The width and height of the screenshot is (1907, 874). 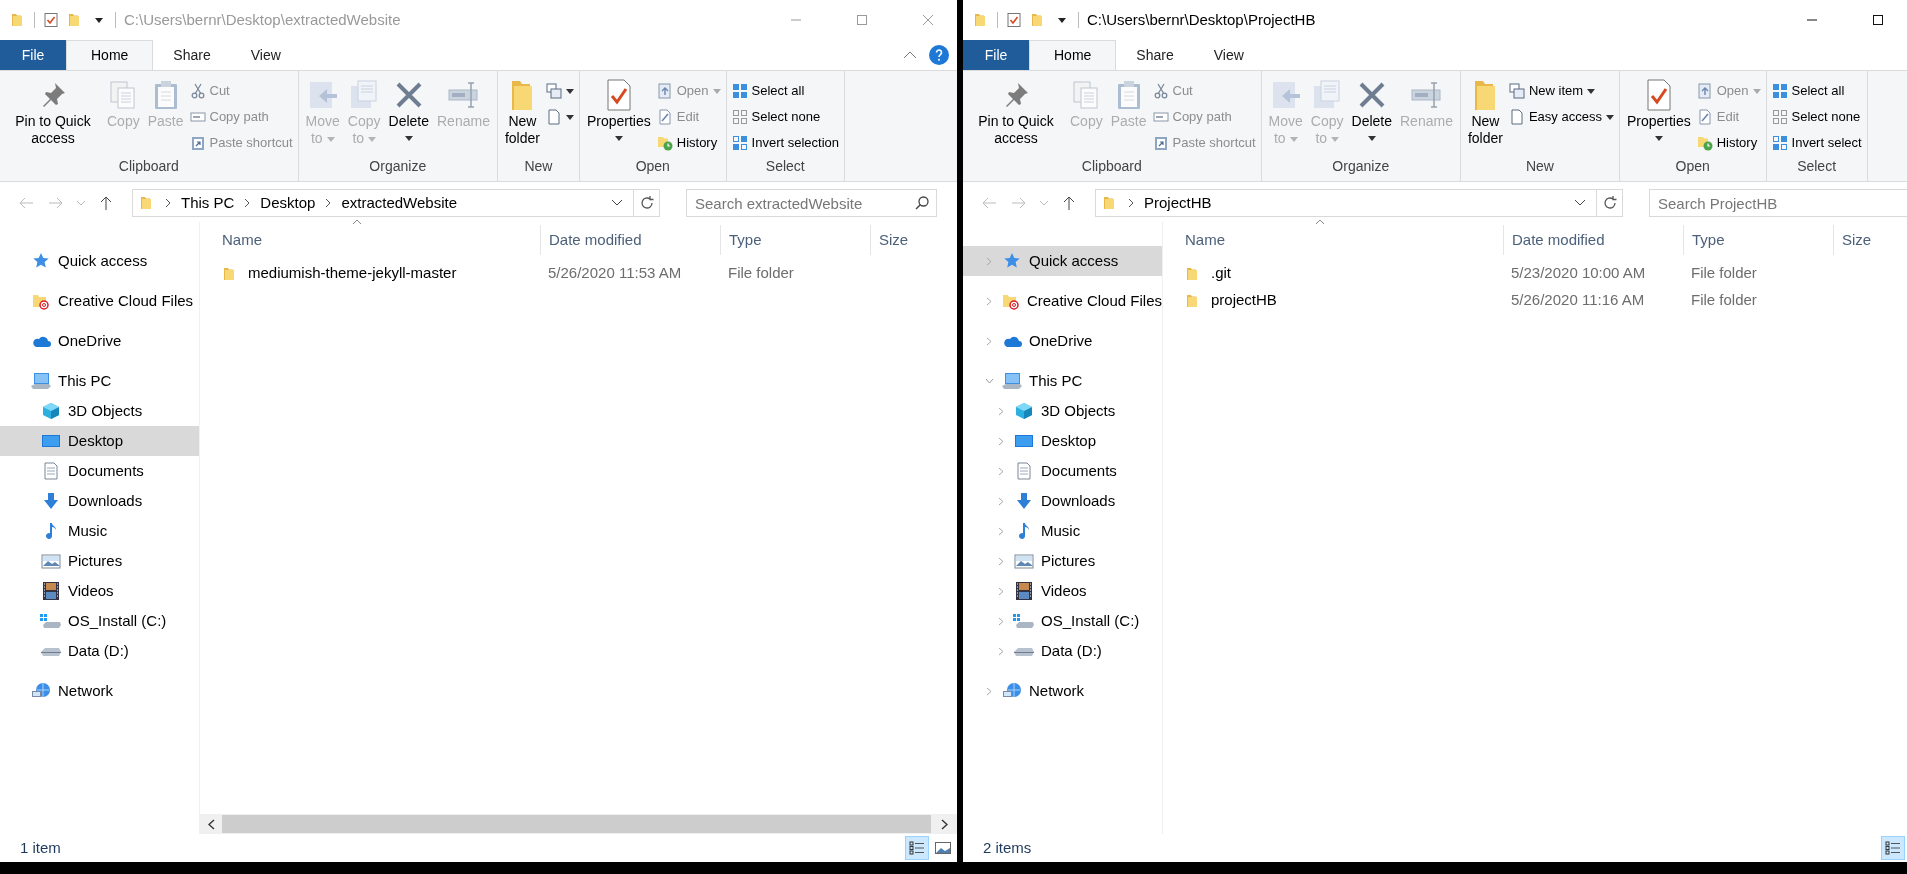 I want to click on address-bar: This PC Desktop extractedWebsite, so click(x=396, y=203).